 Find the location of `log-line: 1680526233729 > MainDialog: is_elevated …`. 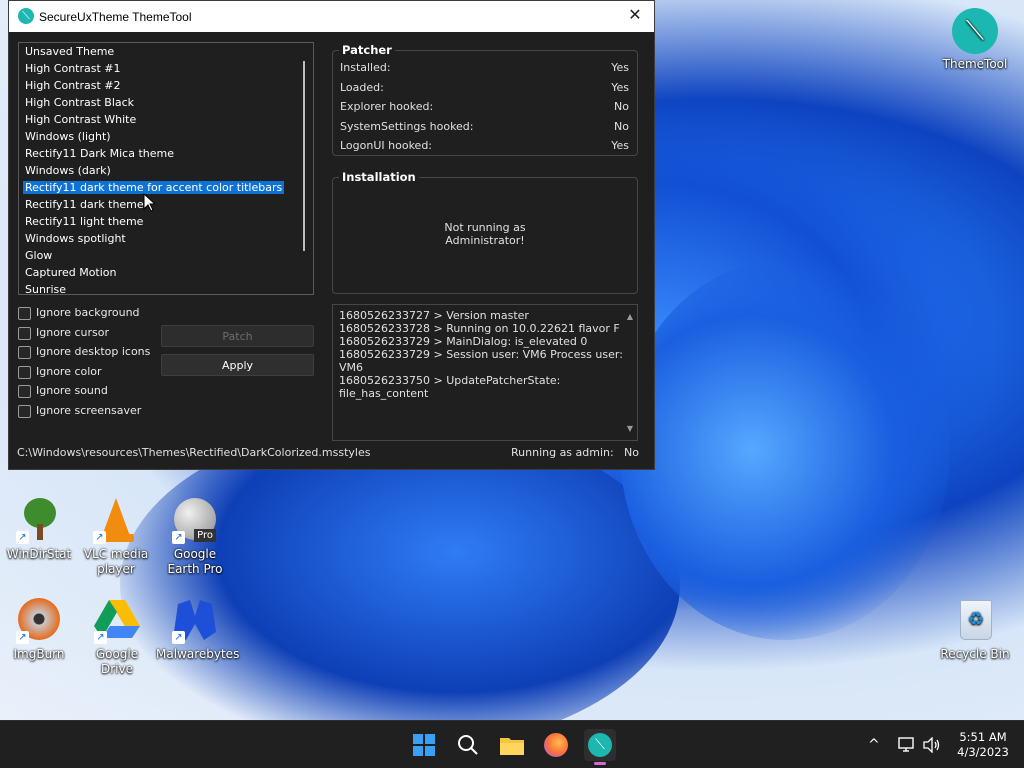

log-line: 1680526233729 > MainDialog: is_elevated … is located at coordinates (463, 341).